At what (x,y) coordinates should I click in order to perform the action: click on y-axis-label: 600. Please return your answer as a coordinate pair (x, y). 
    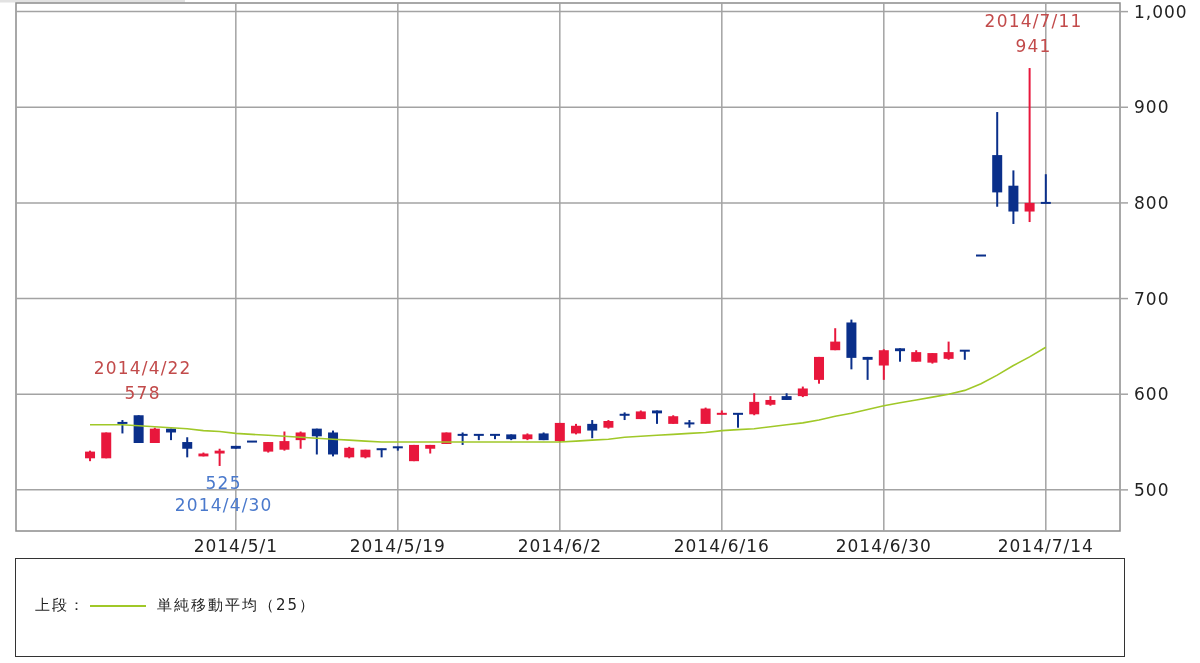
    Looking at the image, I should click on (1152, 394).